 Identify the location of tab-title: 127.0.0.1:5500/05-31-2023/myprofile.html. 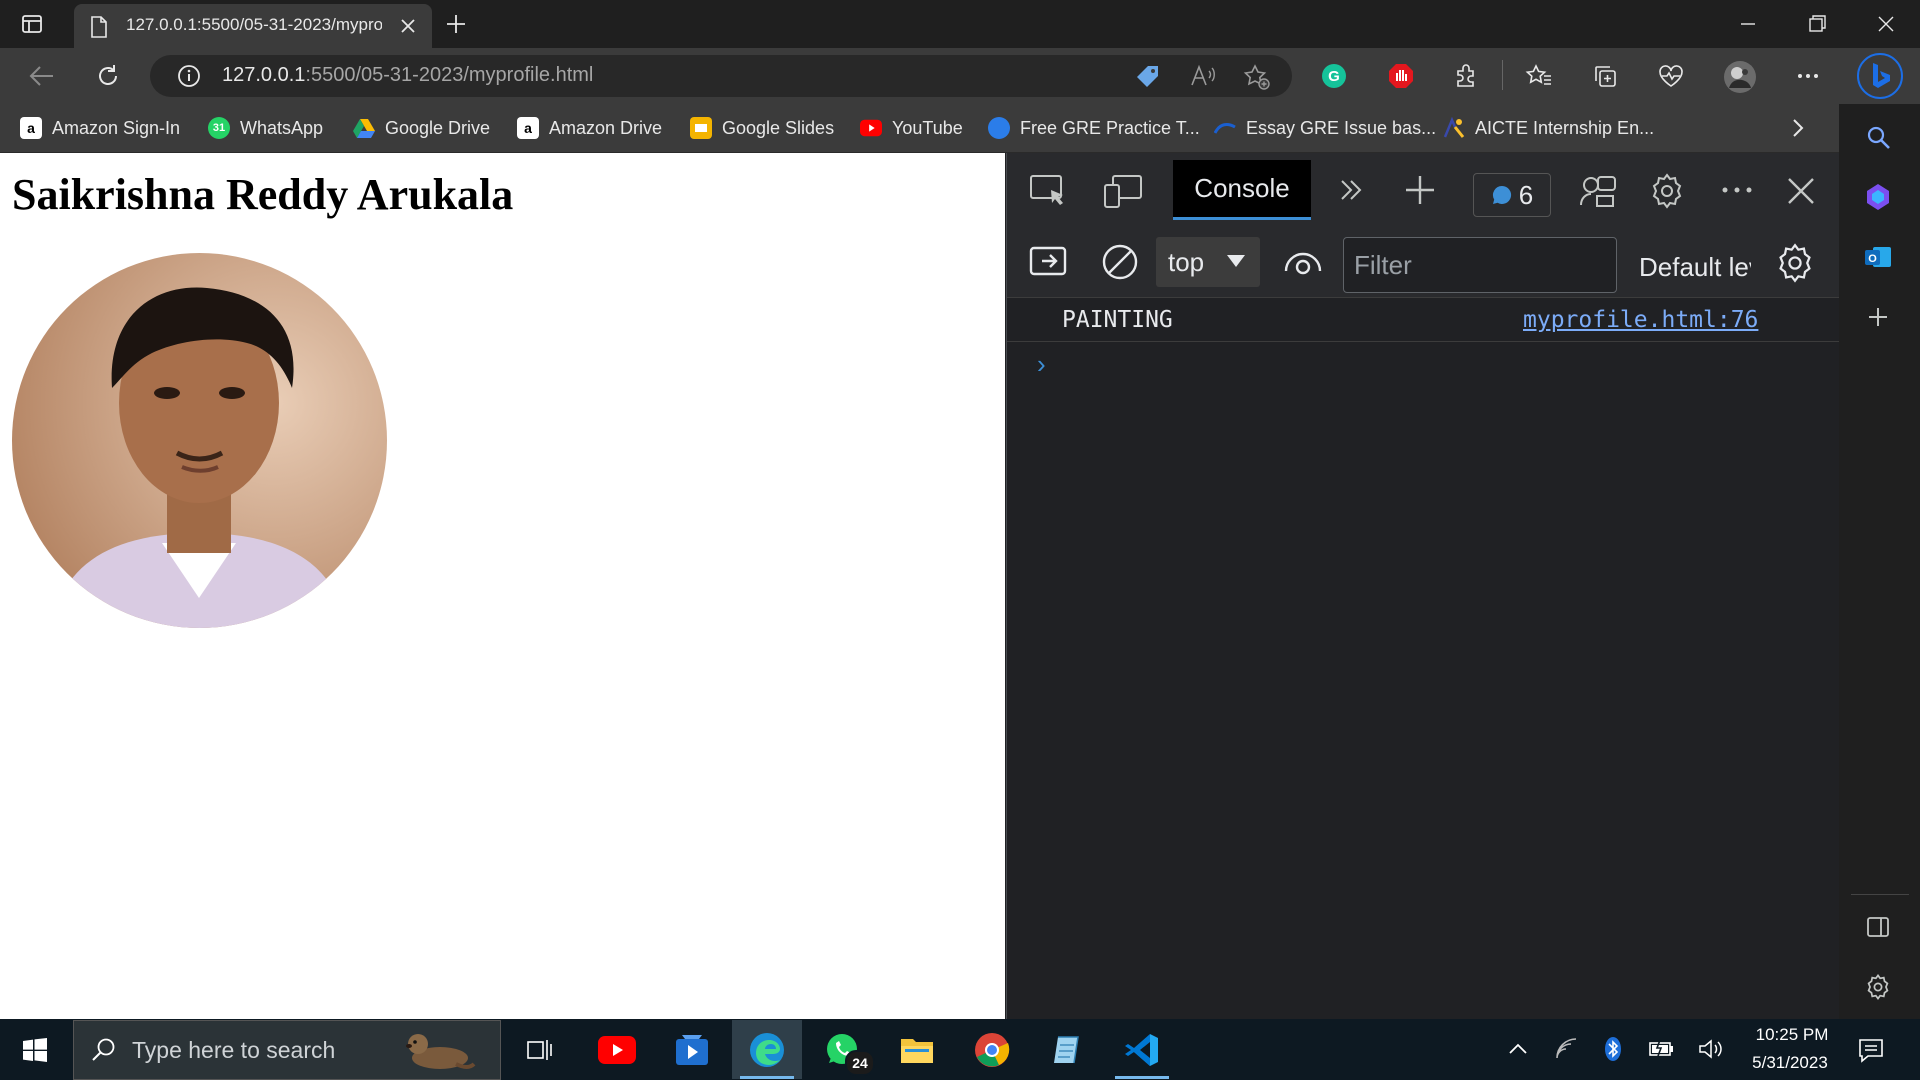
(254, 24).